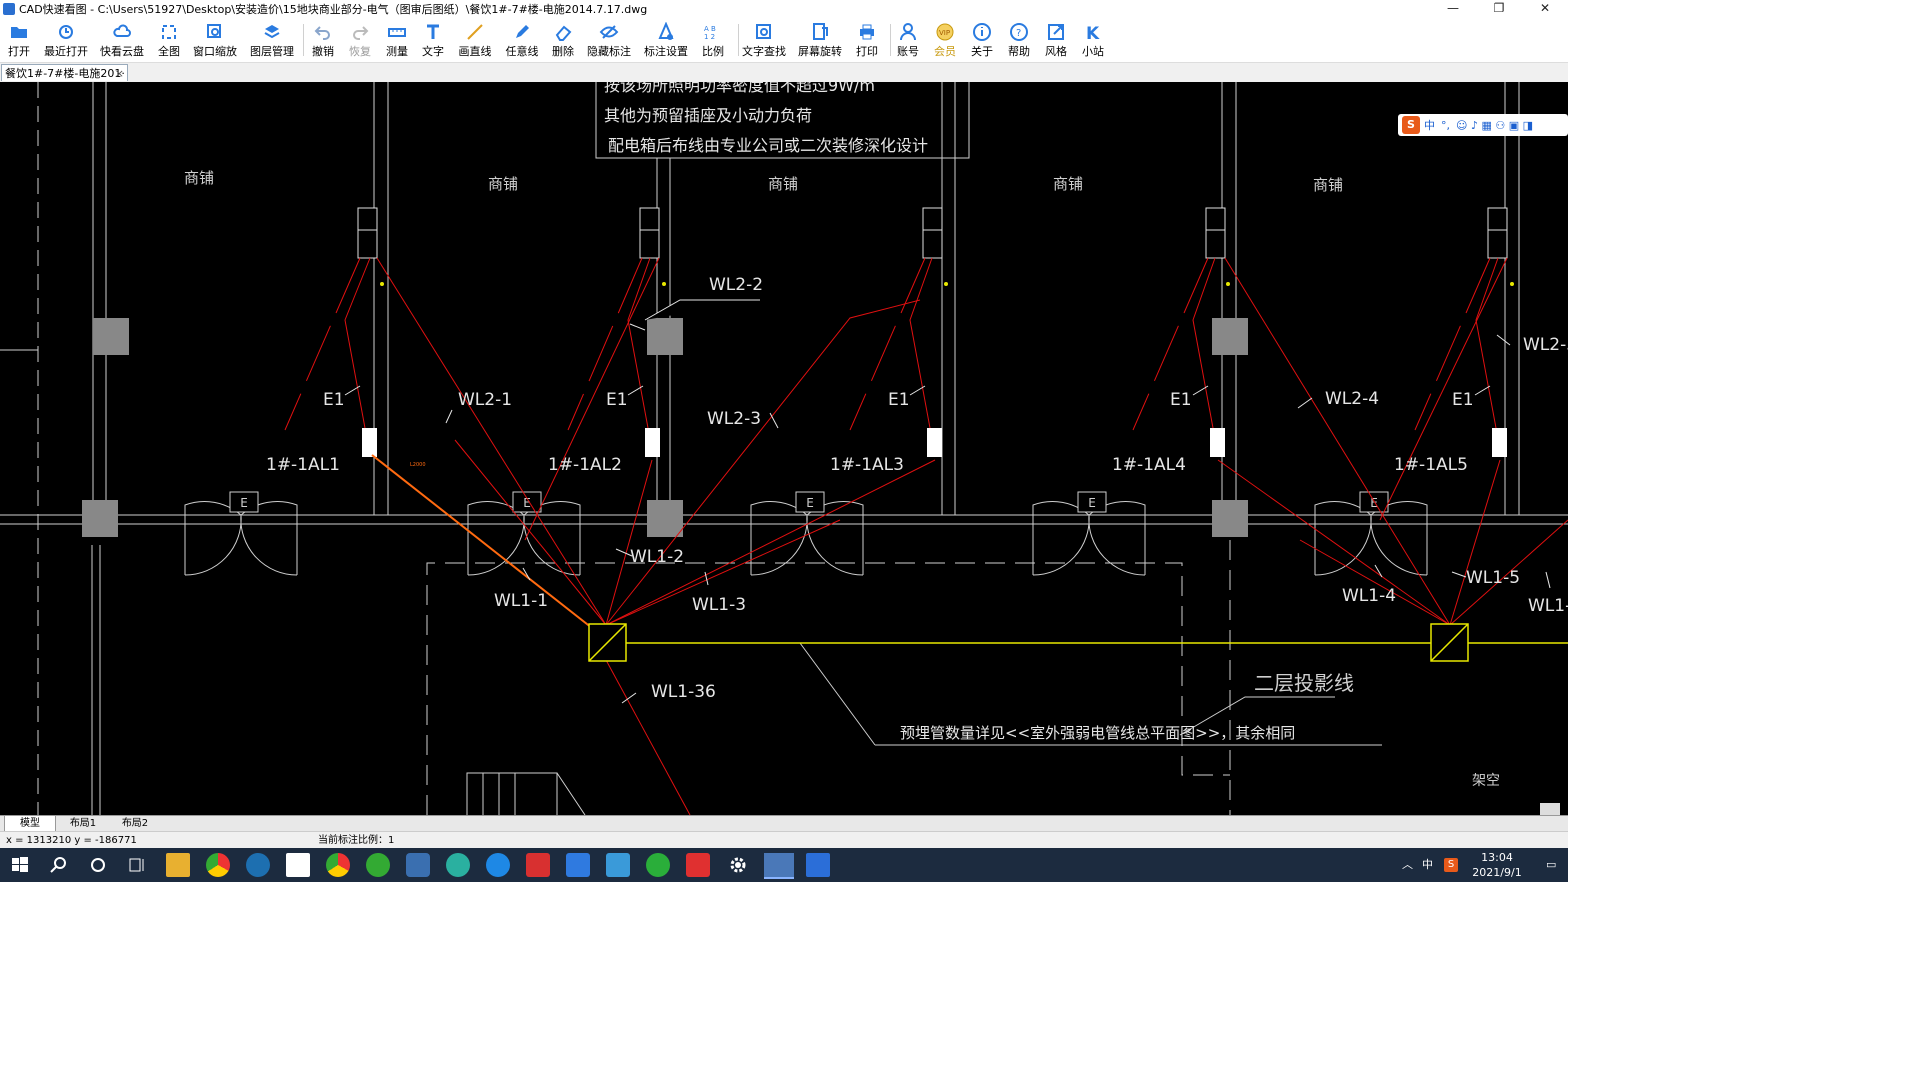 The width and height of the screenshot is (1920, 1080). I want to click on svg-text: VIP, so click(944, 33).